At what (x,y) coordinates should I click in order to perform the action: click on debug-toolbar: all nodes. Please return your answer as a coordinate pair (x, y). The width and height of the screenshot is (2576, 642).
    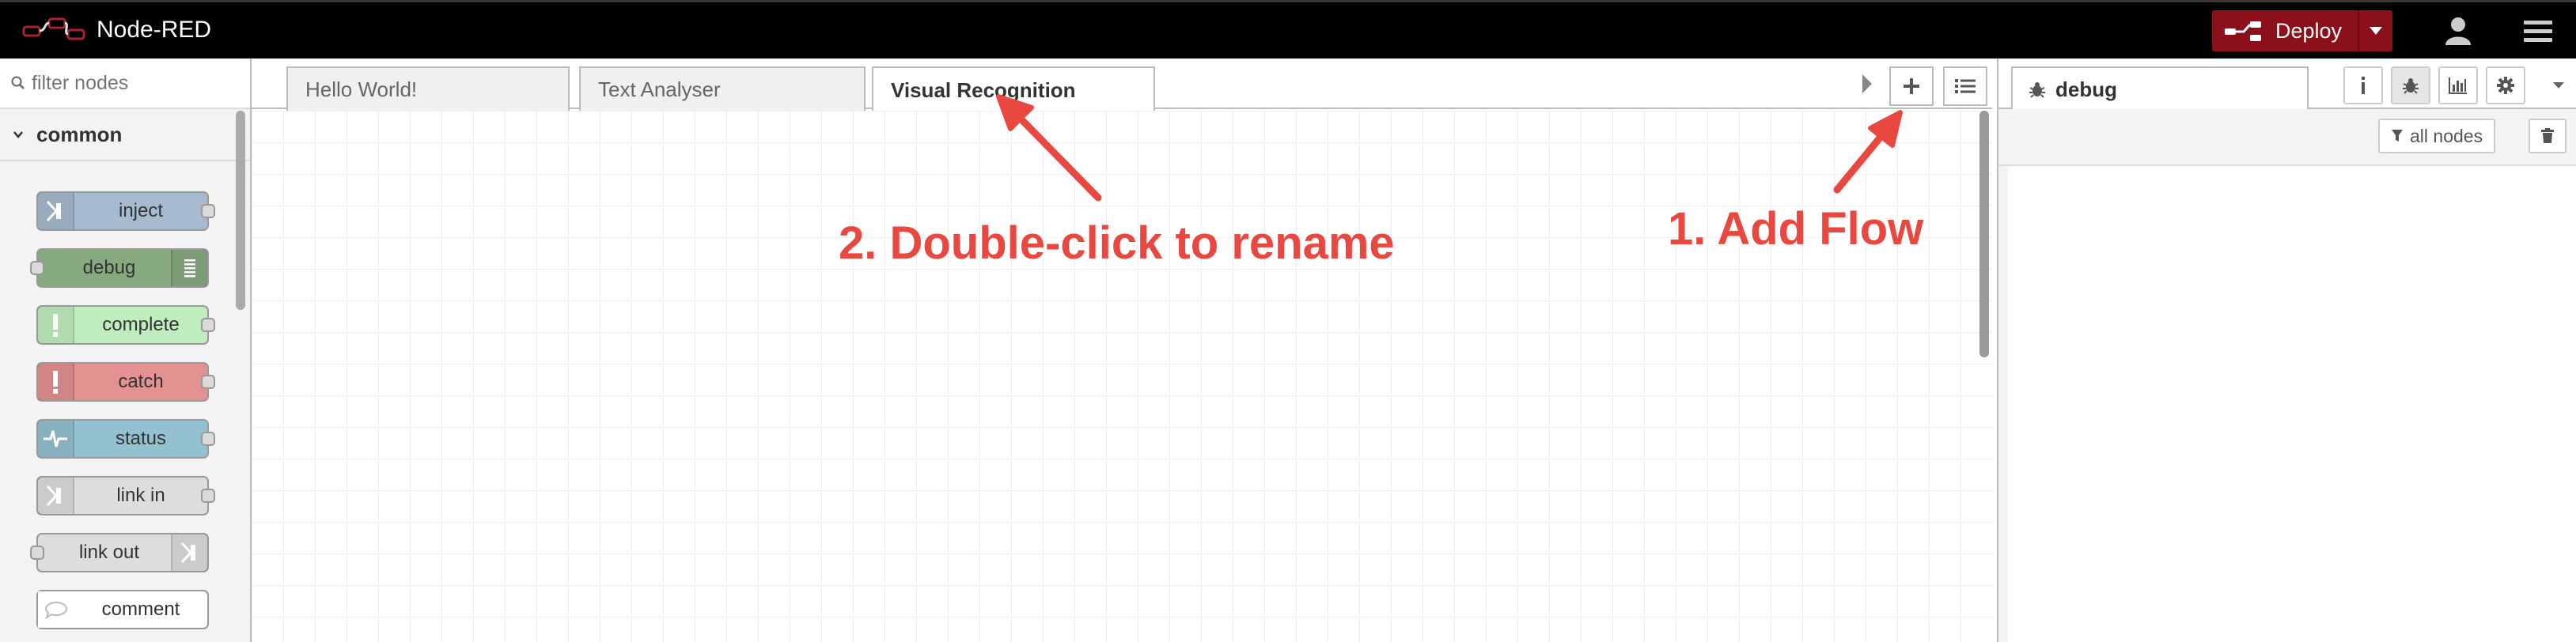
    Looking at the image, I should click on (2287, 137).